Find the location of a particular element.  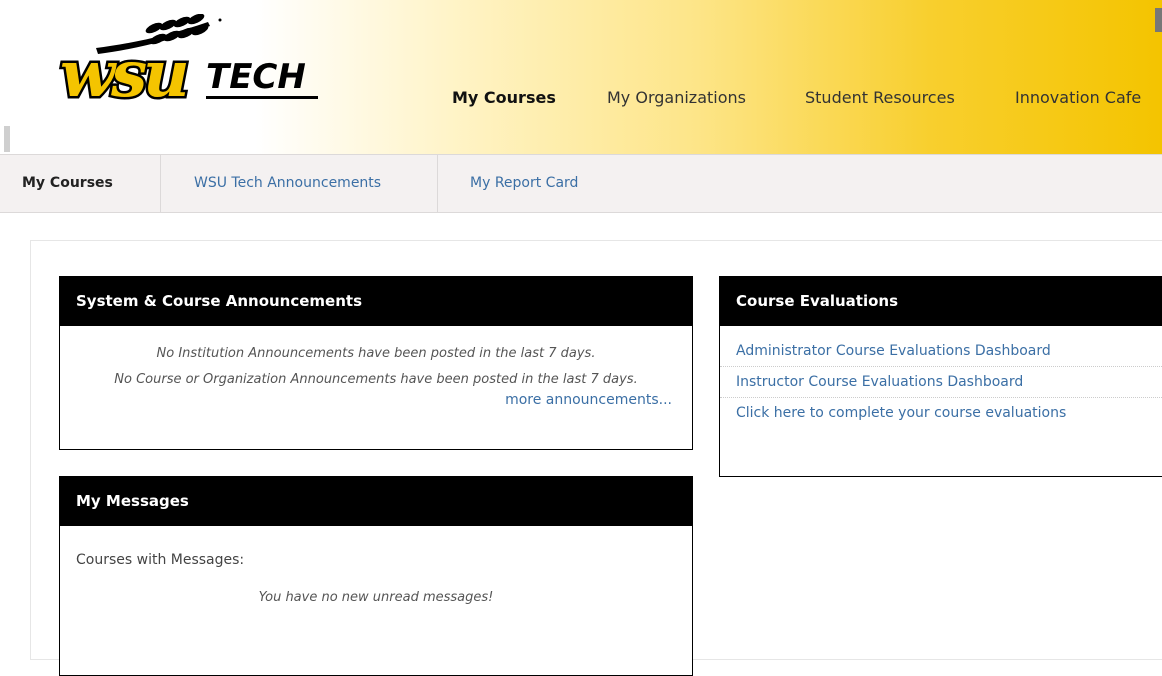

tab-wsu-tech-announcements: WSU Tech Announcements is located at coordinates (287, 183).